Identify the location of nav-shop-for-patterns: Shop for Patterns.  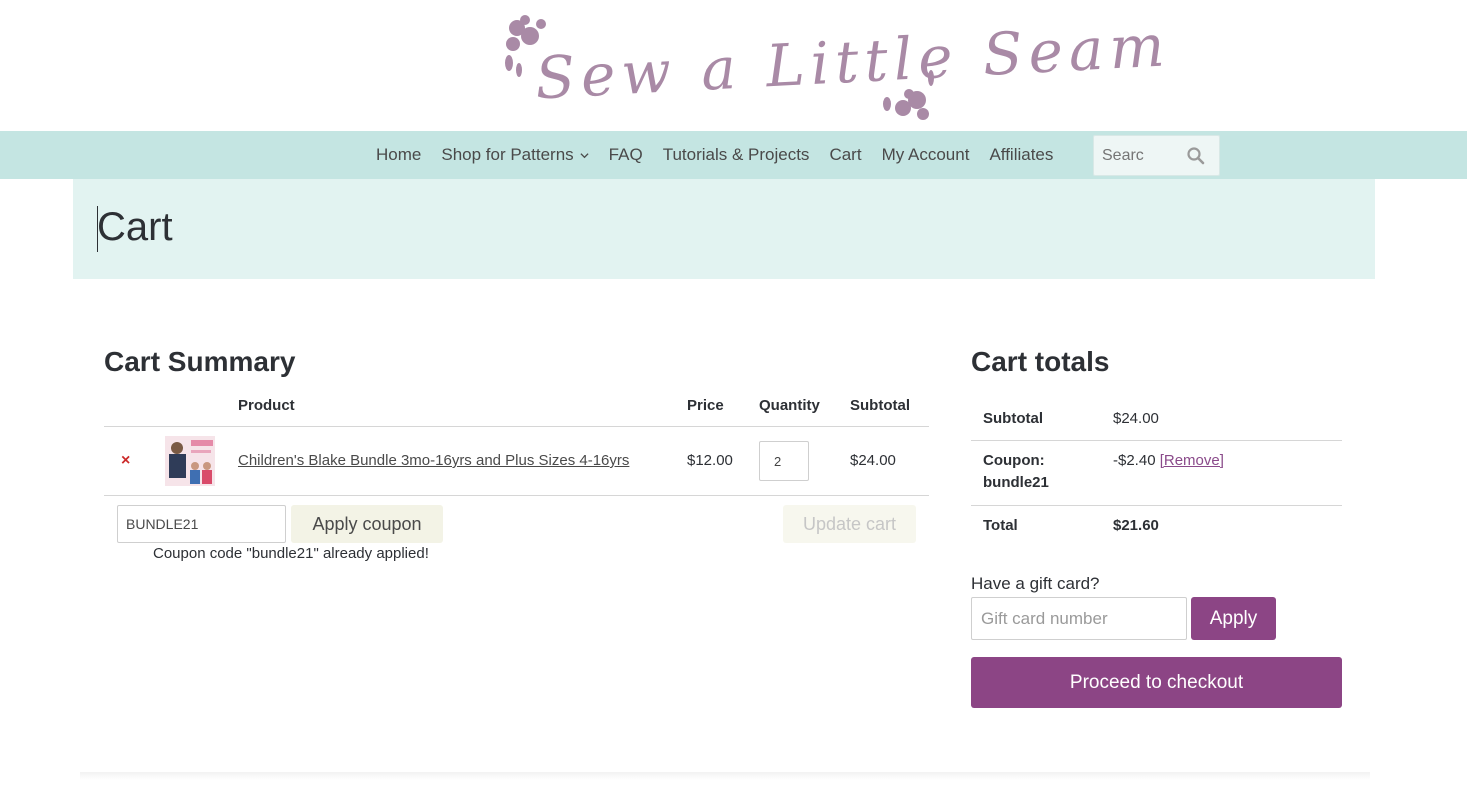
(514, 155).